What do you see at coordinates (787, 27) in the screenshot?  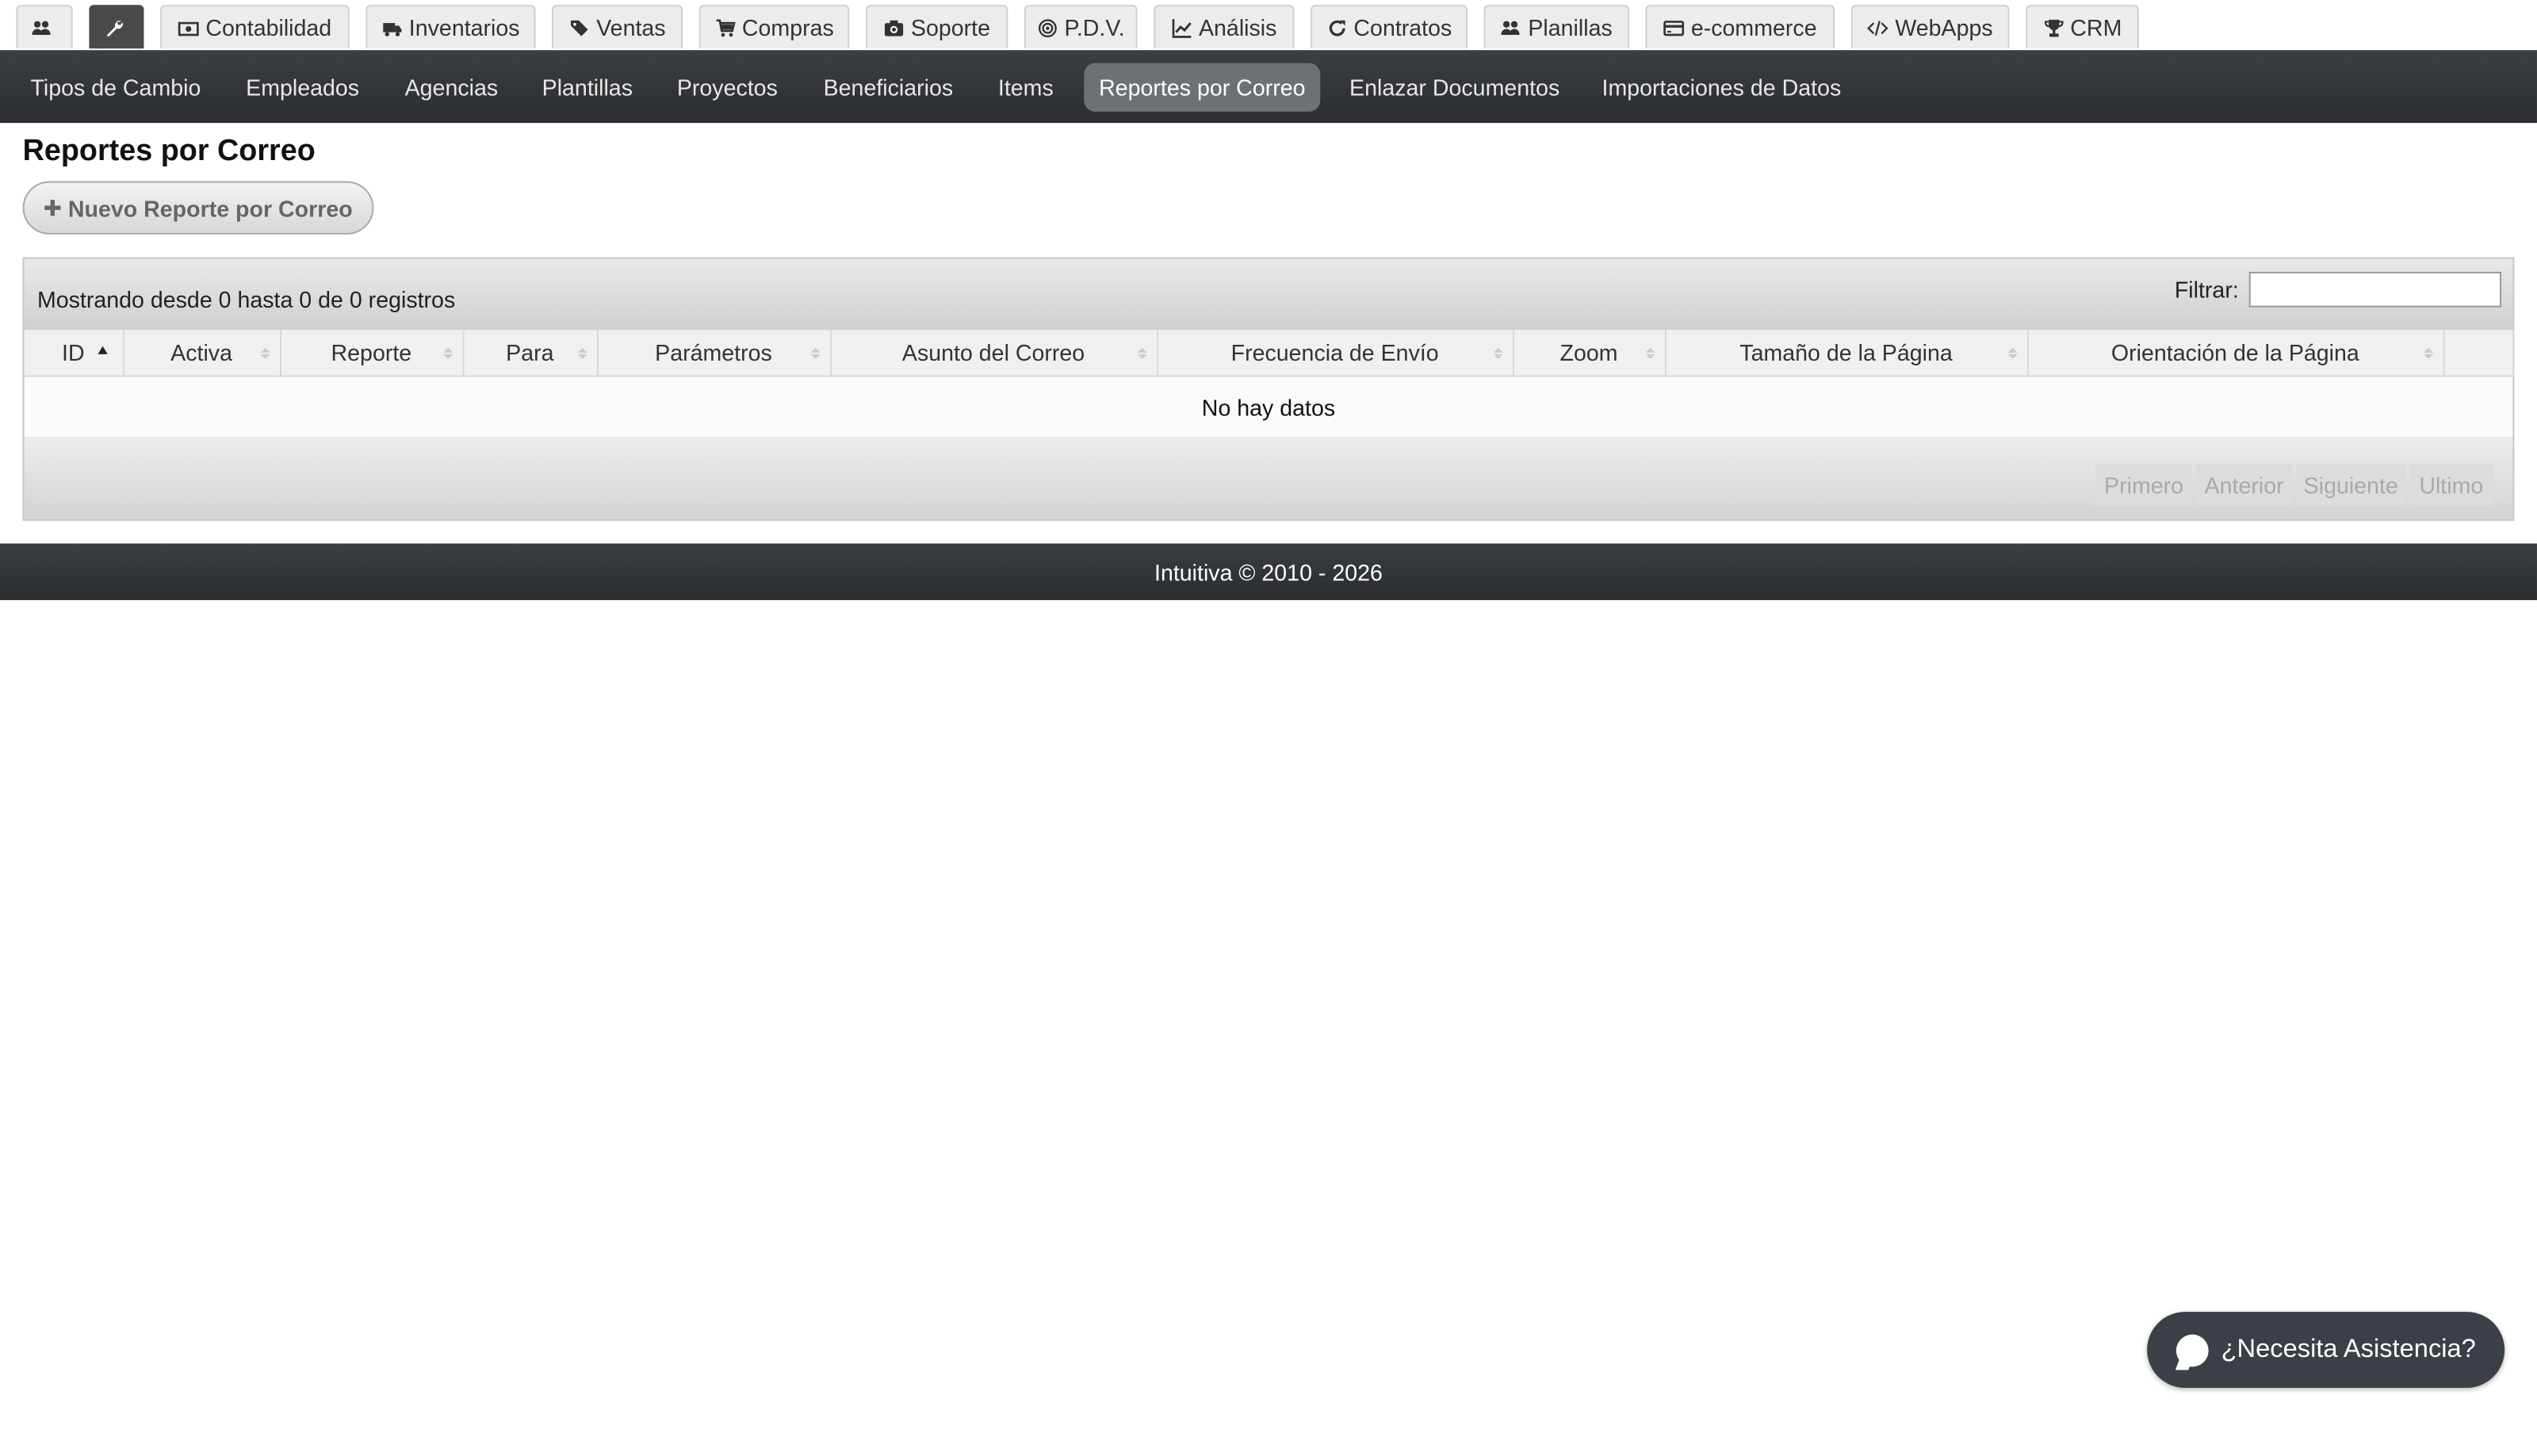 I see `tab-label: Compras` at bounding box center [787, 27].